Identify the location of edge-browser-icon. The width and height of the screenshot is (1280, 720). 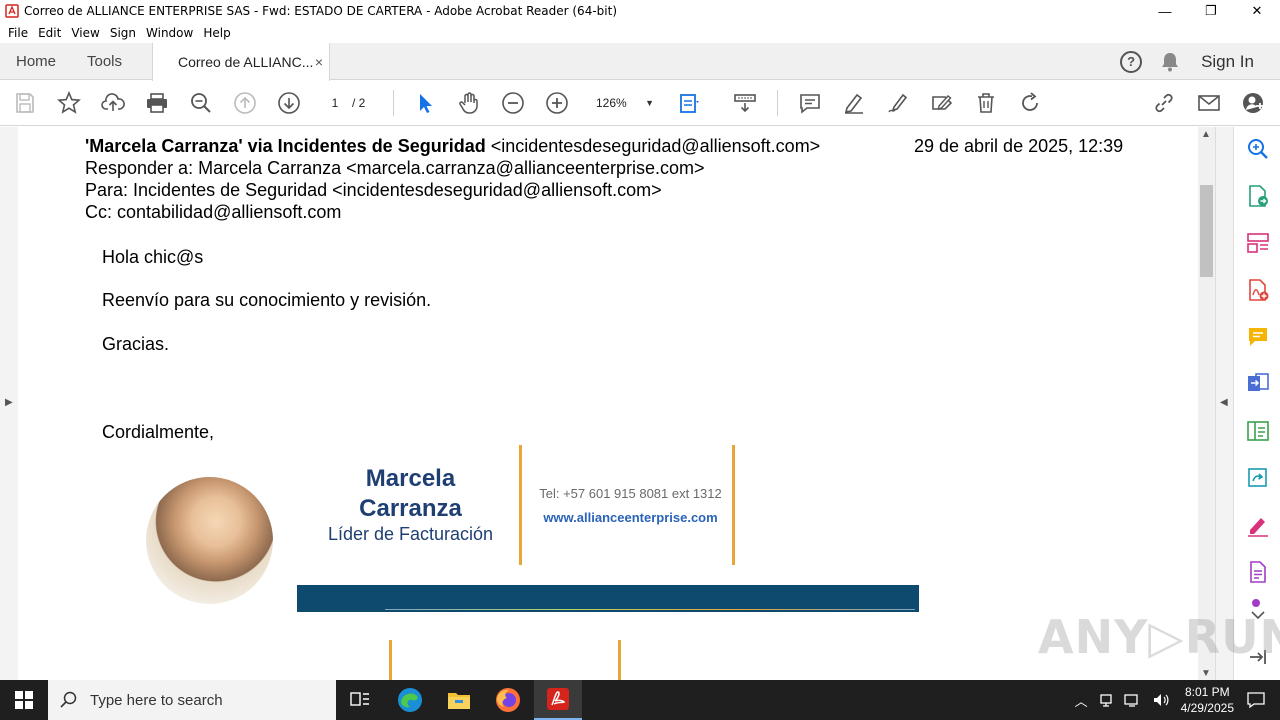
(410, 700).